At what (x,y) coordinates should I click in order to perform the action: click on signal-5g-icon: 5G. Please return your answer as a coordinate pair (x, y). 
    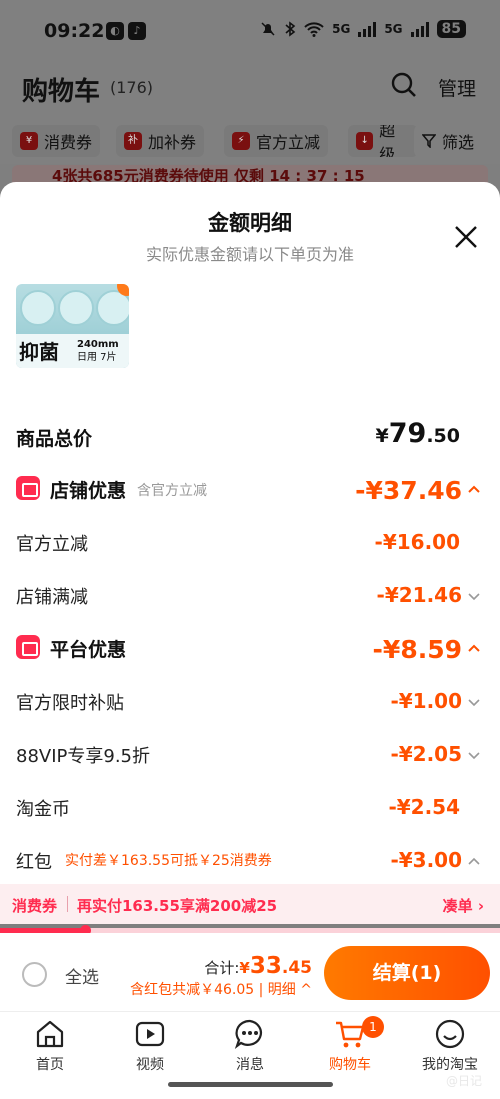
    Looking at the image, I should click on (341, 29).